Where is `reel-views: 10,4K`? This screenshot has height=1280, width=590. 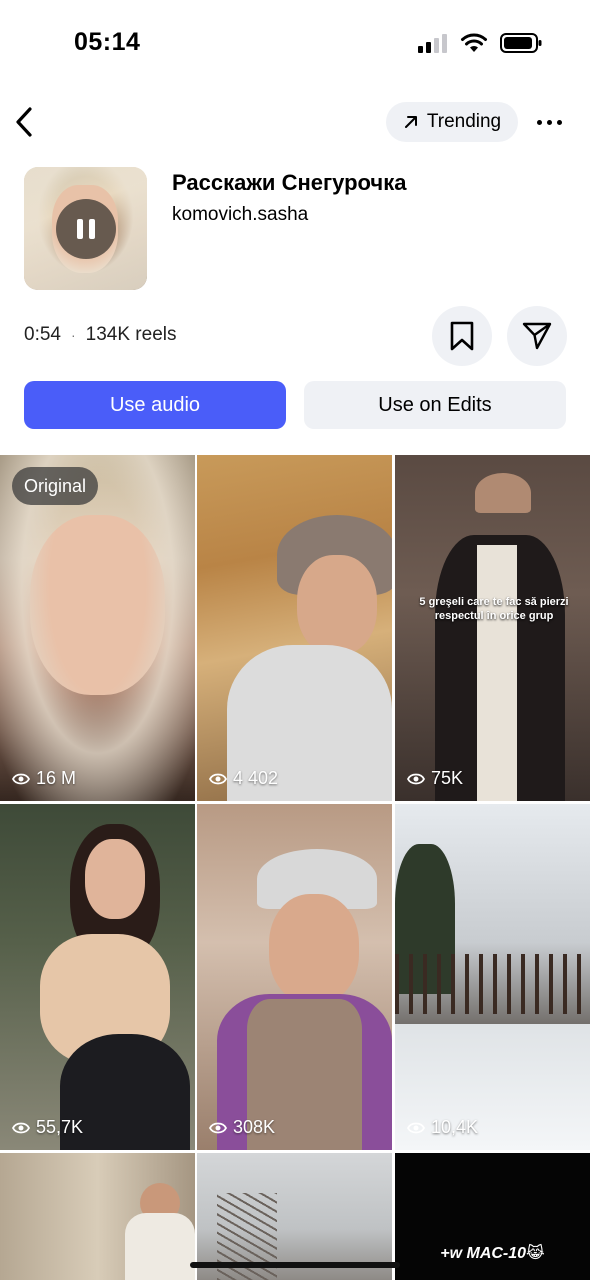
reel-views: 10,4K is located at coordinates (442, 1127).